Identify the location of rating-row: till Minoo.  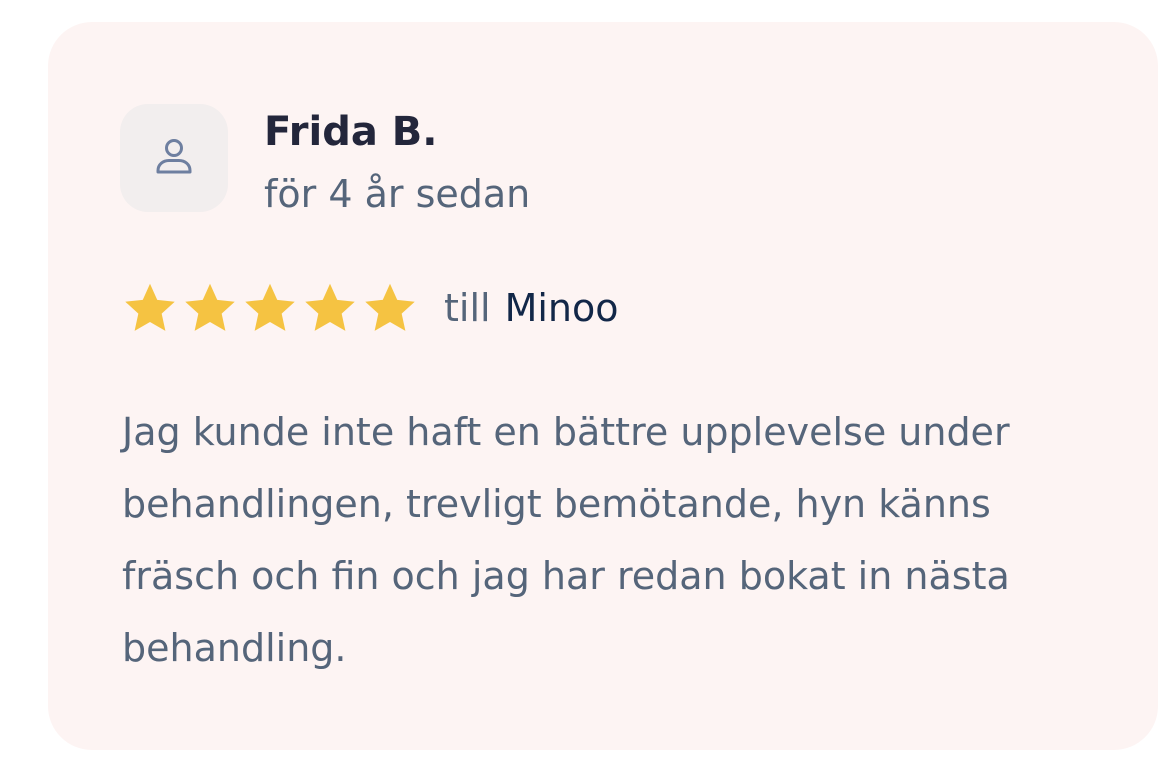
(370, 308).